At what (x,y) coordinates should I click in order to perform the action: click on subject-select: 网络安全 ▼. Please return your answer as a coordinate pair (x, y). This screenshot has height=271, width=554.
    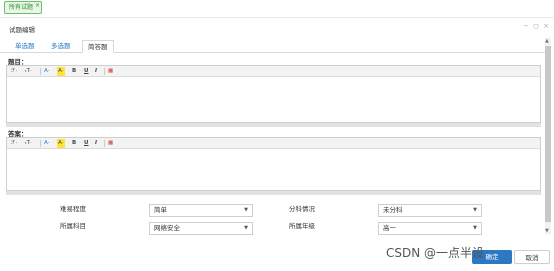
    Looking at the image, I should click on (201, 228).